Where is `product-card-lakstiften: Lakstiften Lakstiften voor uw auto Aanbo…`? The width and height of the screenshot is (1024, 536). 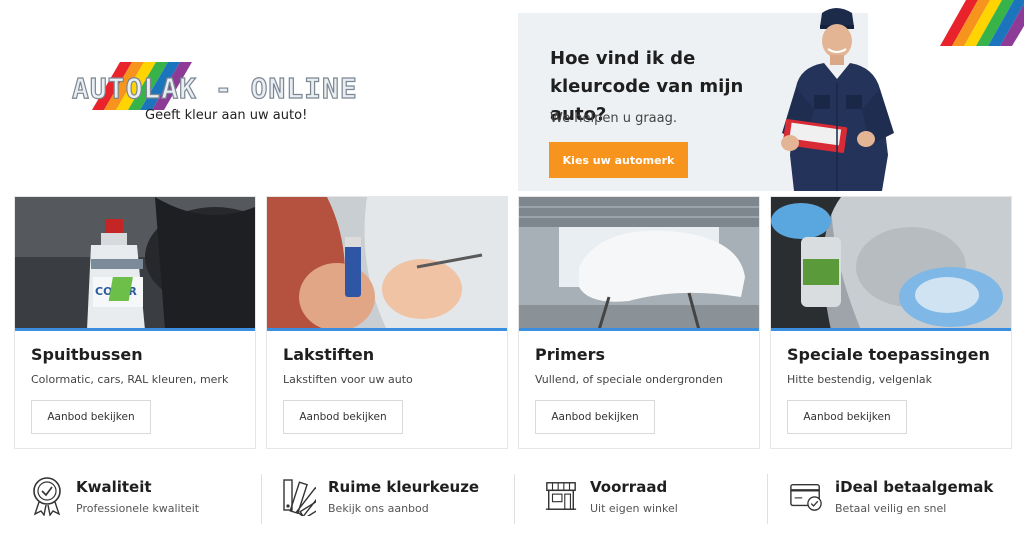 product-card-lakstiften: Lakstiften Lakstiften voor uw auto Aanbo… is located at coordinates (387, 322).